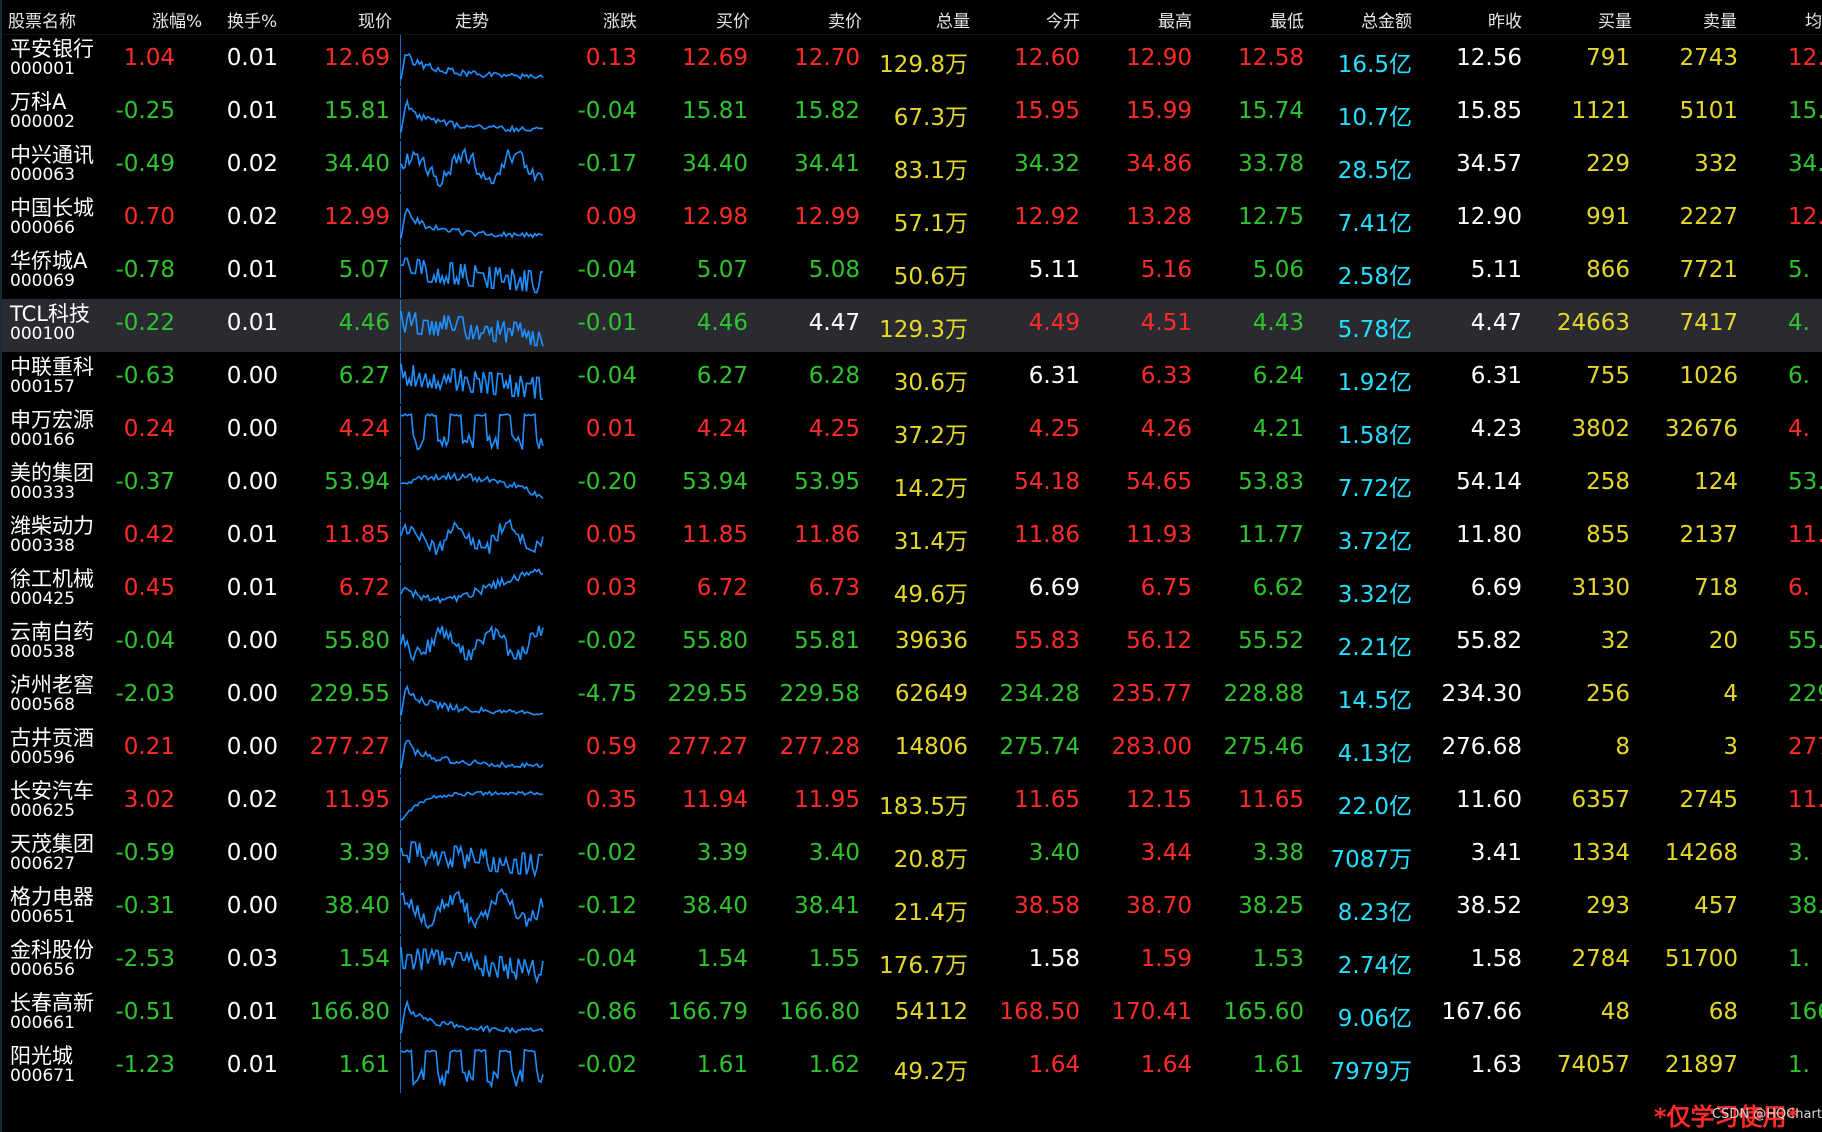 The width and height of the screenshot is (1822, 1132). What do you see at coordinates (1263, 694) in the screenshot?
I see `cell-low: 228.88` at bounding box center [1263, 694].